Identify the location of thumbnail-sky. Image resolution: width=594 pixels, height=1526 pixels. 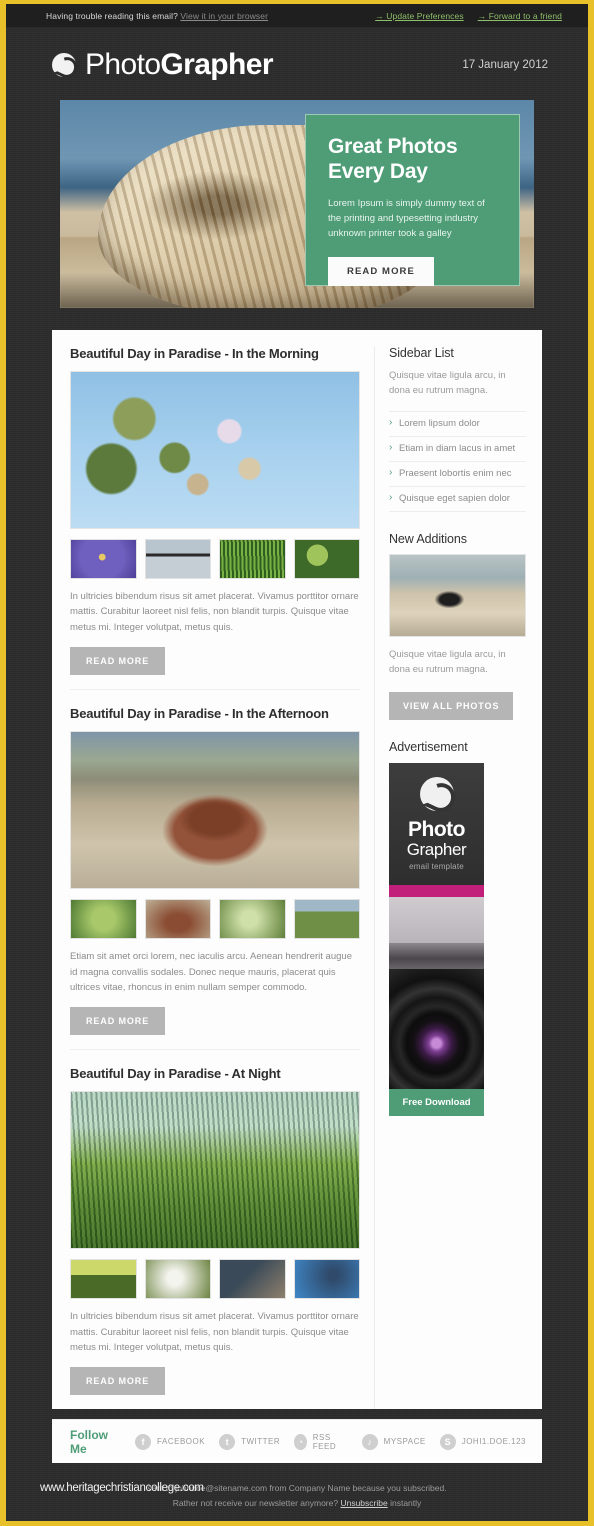
(326, 1279).